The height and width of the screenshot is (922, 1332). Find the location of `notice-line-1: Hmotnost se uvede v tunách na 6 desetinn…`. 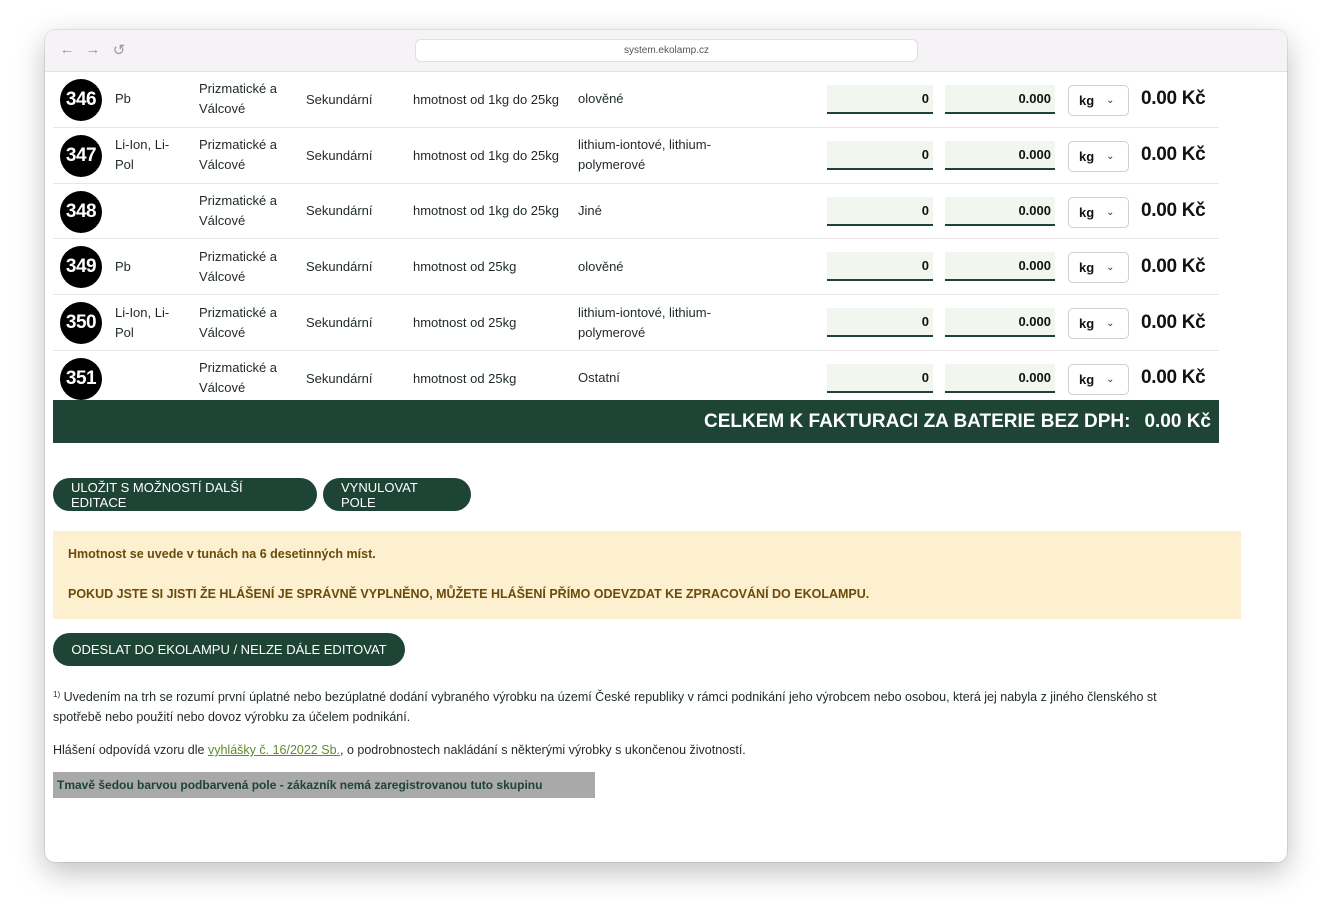

notice-line-1: Hmotnost se uvede v tunách na 6 desetinn… is located at coordinates (222, 554).